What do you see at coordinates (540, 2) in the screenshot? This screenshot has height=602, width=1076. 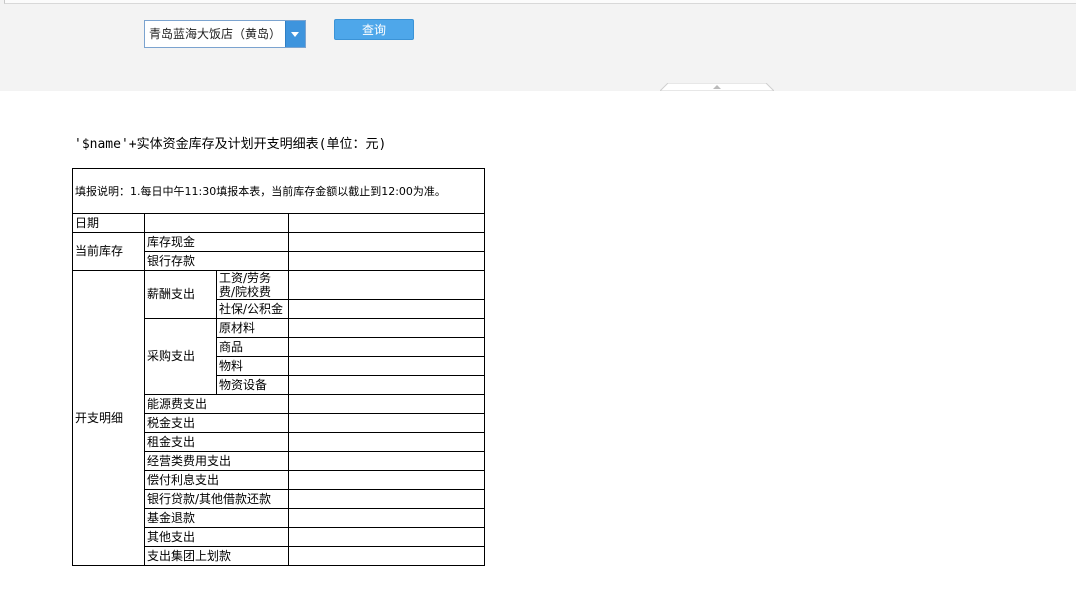 I see `top-border` at bounding box center [540, 2].